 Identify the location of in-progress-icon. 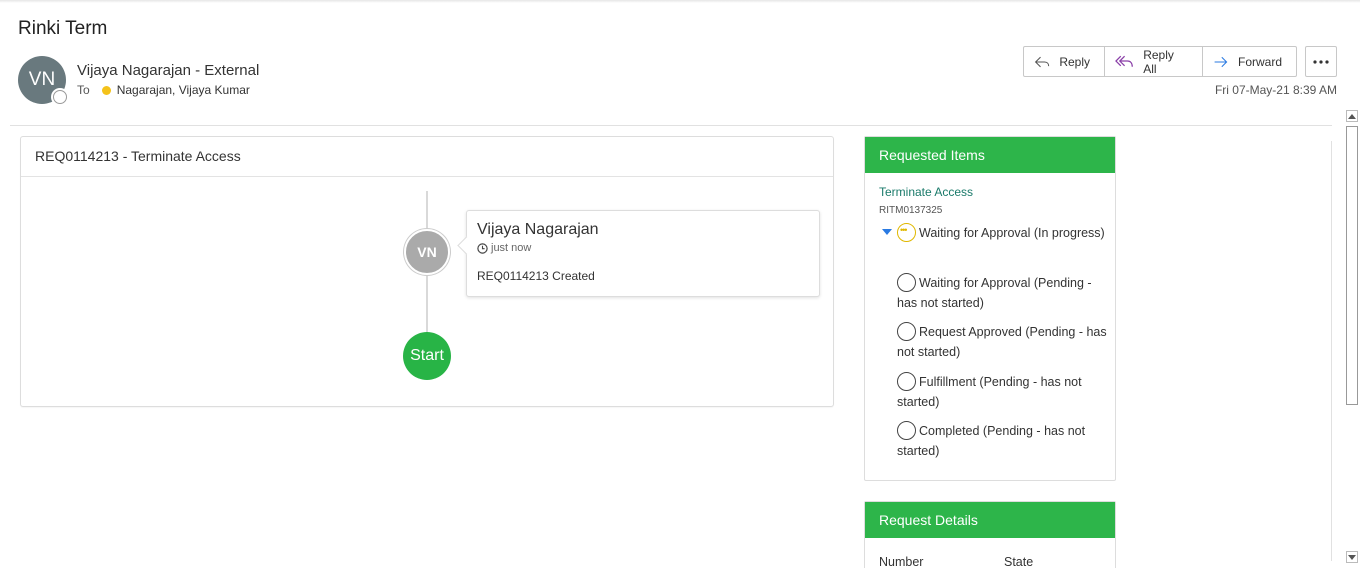
(906, 231).